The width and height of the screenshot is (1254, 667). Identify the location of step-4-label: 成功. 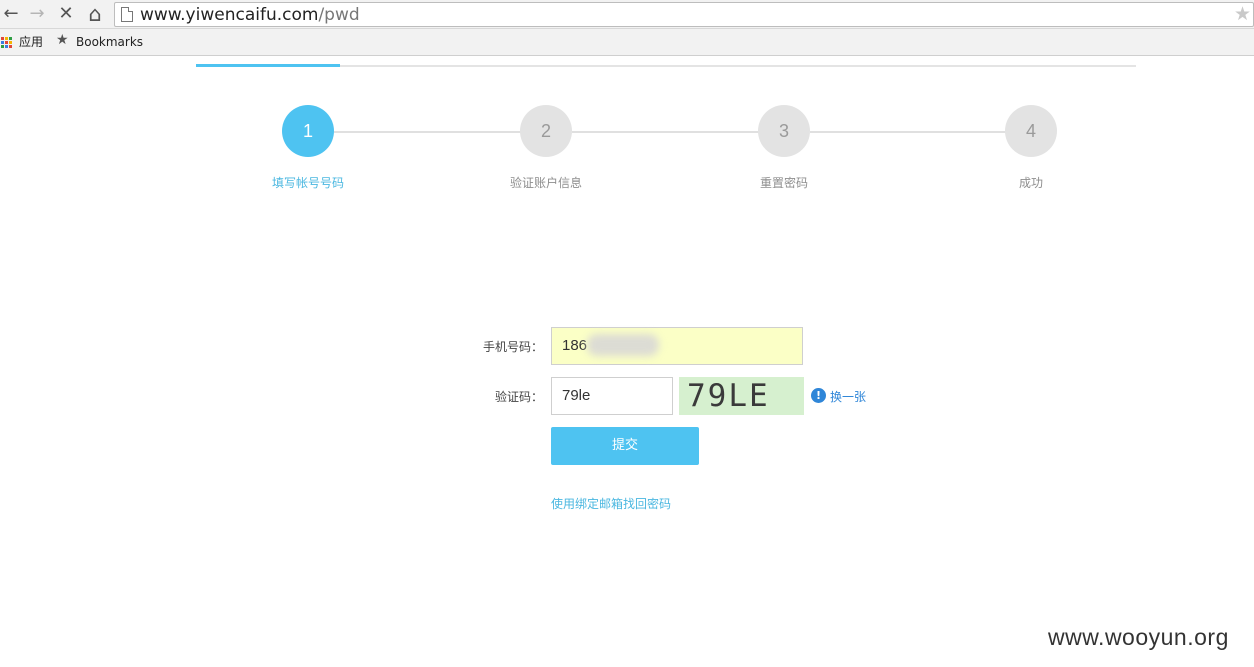
(1030, 183).